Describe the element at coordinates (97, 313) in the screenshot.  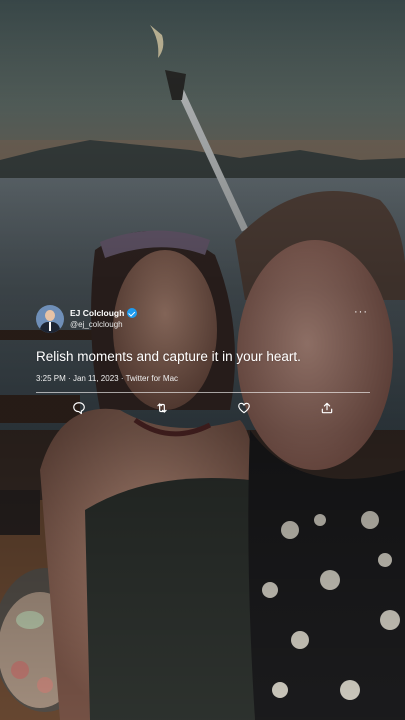
I see `display-name: EJ Colclough` at that location.